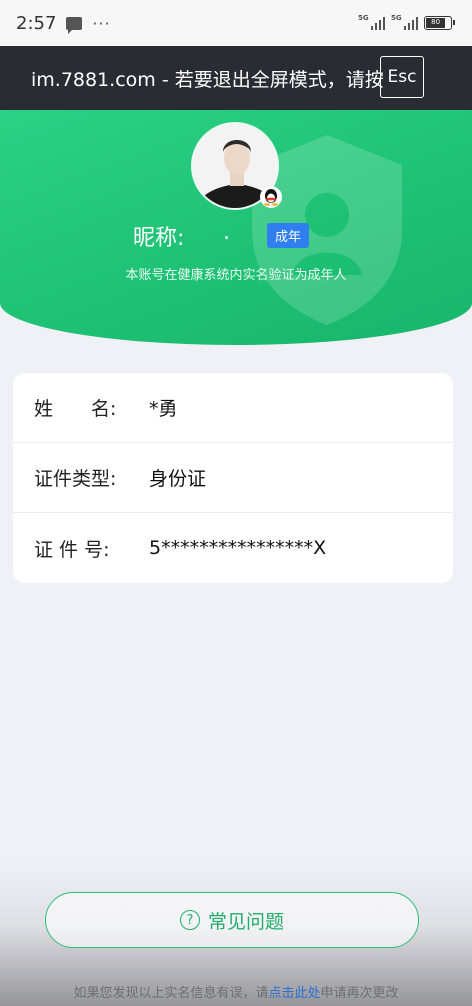  What do you see at coordinates (72, 549) in the screenshot?
I see `info-label: 证 件 号:` at bounding box center [72, 549].